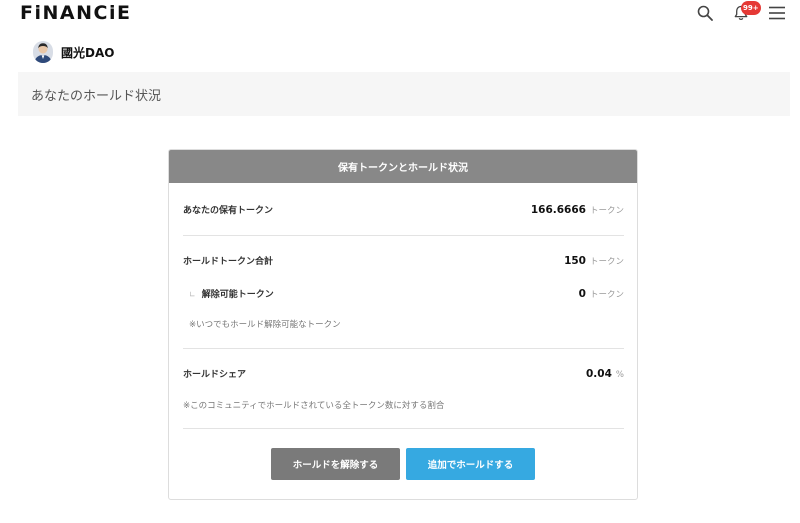  What do you see at coordinates (470, 464) in the screenshot?
I see `add-hold-button: 追加でホールドする` at bounding box center [470, 464].